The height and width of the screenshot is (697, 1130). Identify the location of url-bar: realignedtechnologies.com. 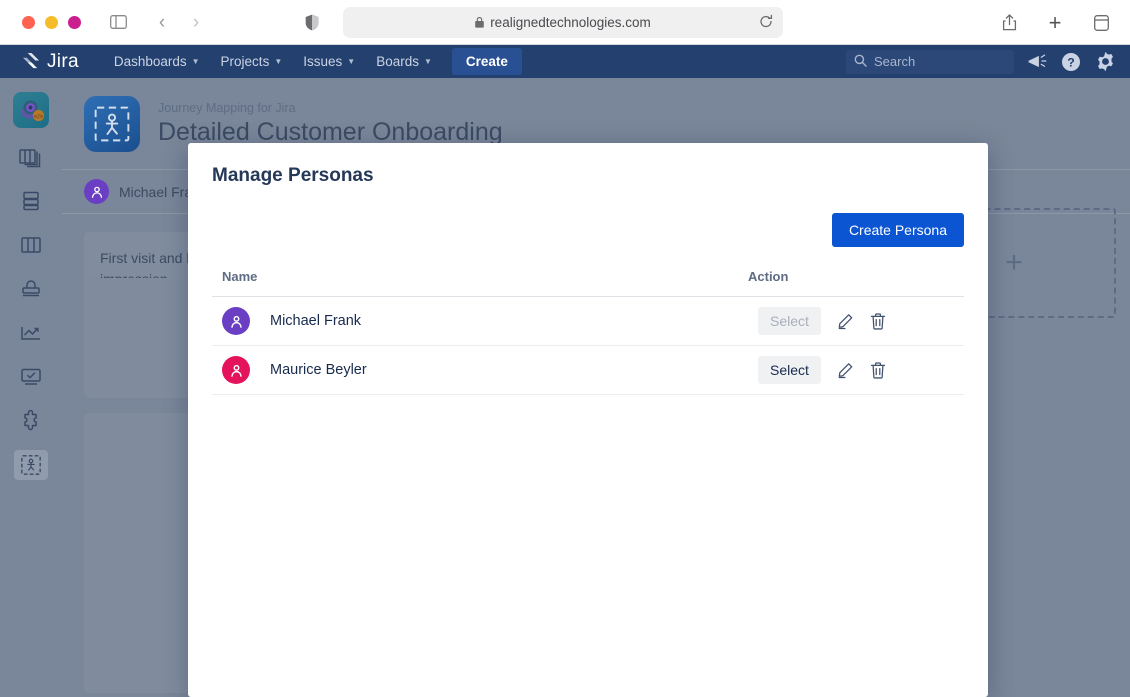
(563, 22).